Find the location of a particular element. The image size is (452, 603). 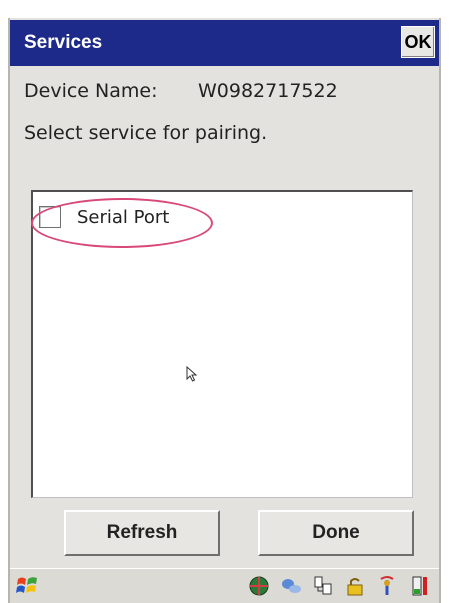

list-item: Serial Port is located at coordinates (122, 223).